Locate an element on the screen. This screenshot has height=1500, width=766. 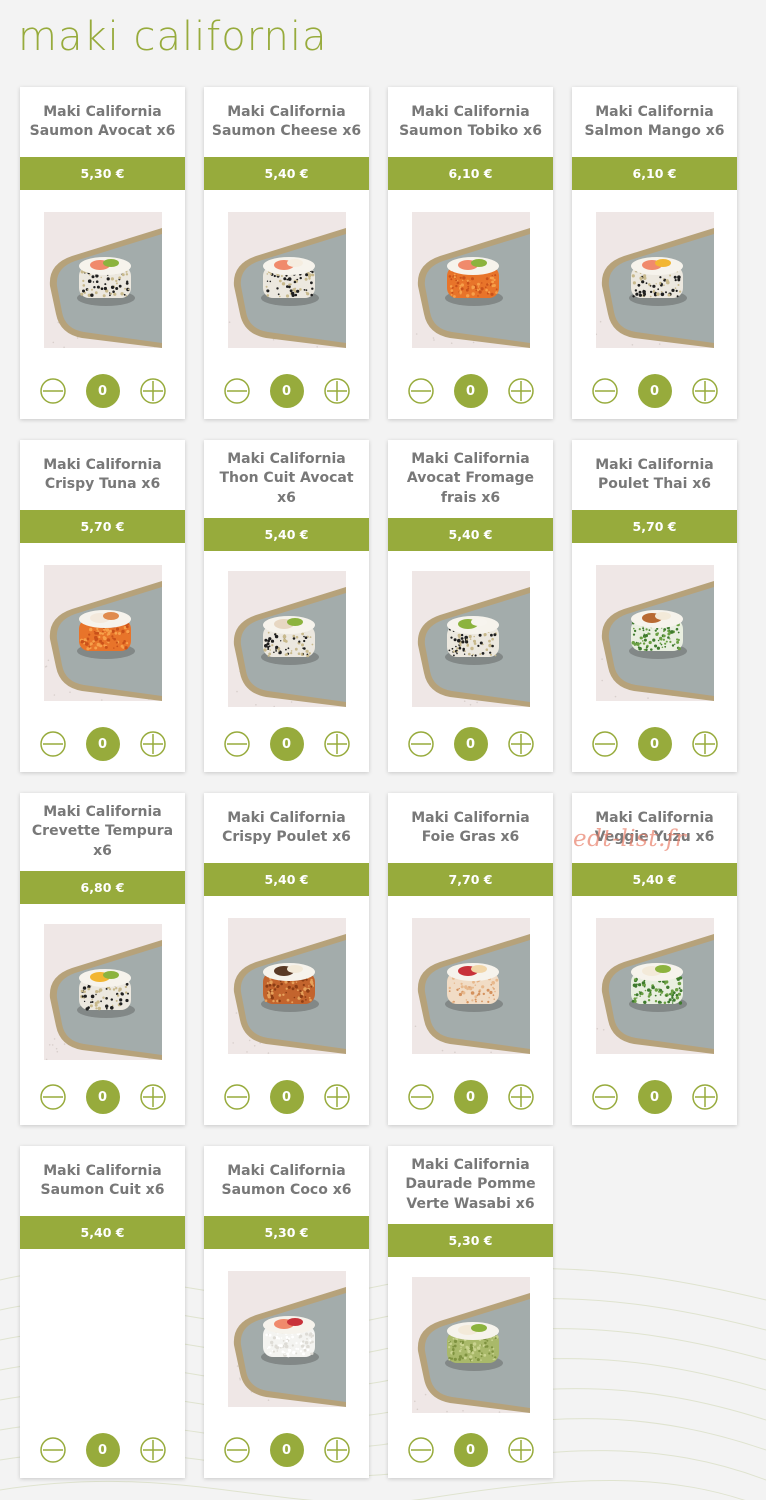
watermark-text: edt-list.fr is located at coordinates (630, 839).